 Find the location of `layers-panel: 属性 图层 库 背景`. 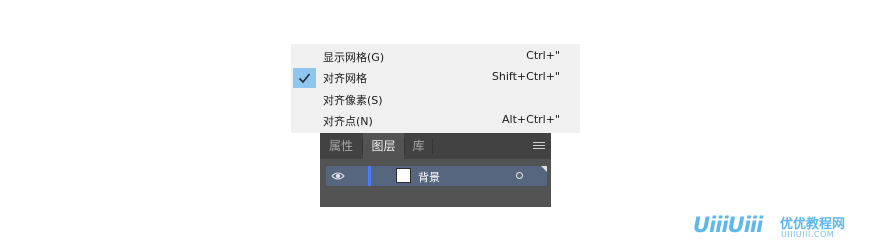

layers-panel: 属性 图层 库 背景 is located at coordinates (435, 170).